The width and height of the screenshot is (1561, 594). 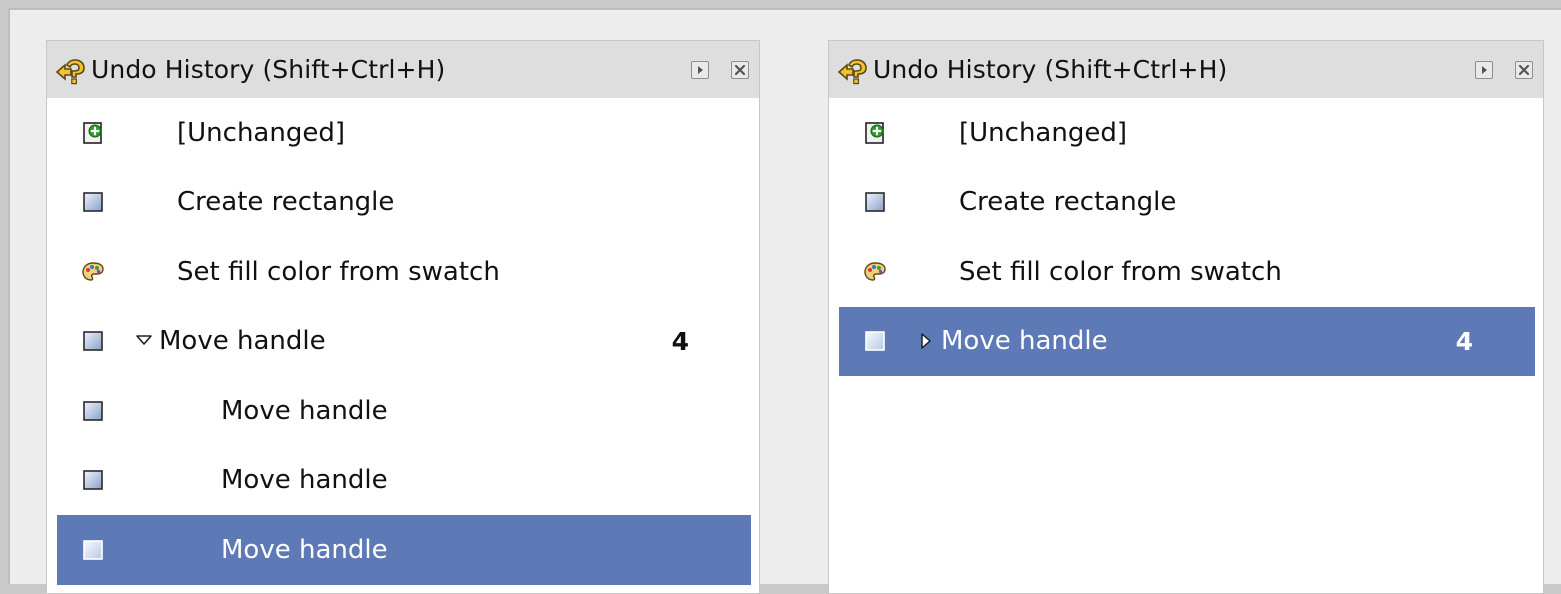 What do you see at coordinates (1187, 341) in the screenshot?
I see `history-group-move-handle-selected: Move handle 4` at bounding box center [1187, 341].